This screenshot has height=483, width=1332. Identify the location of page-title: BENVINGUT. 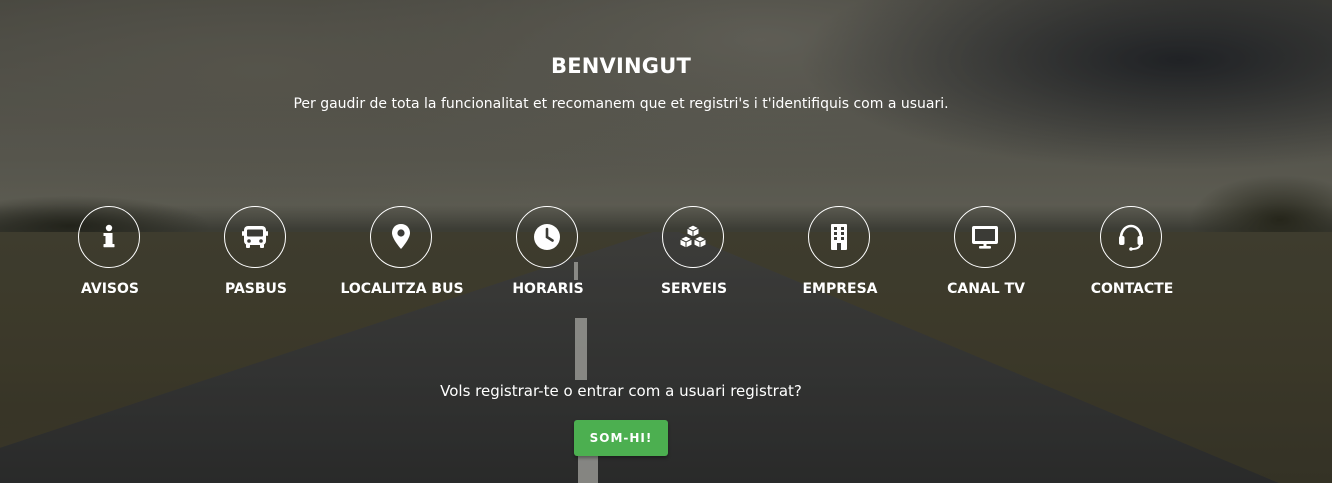
(621, 66).